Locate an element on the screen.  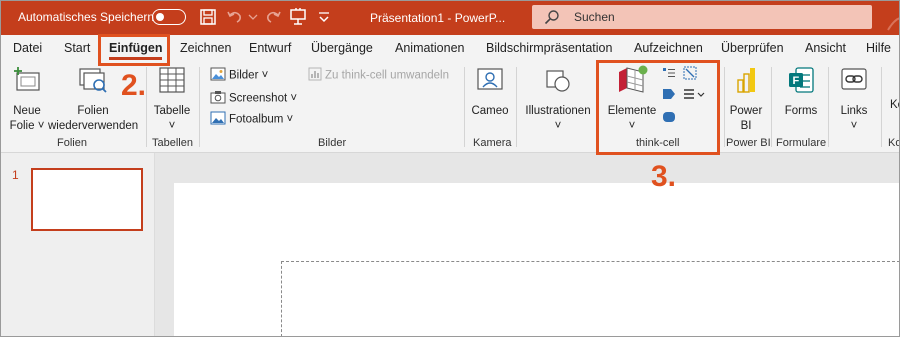
tab-uebergaenge: Übergänge is located at coordinates (342, 48).